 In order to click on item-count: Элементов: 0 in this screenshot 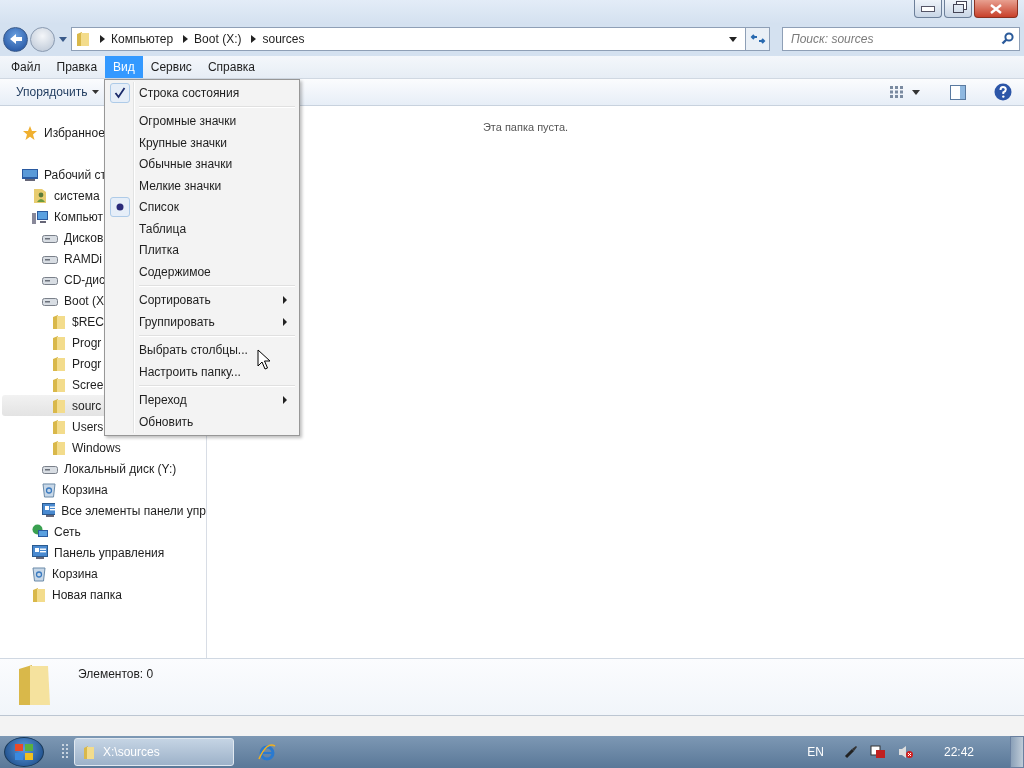, I will do `click(116, 674)`.